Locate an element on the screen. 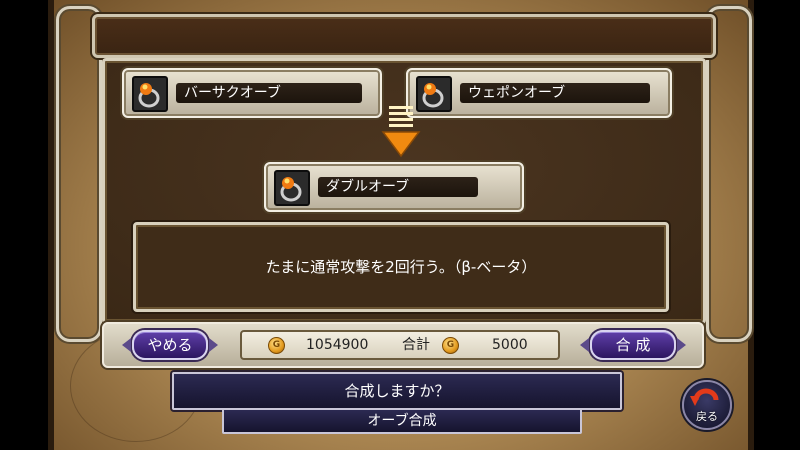 The image size is (800, 450). orb-description: たまに通常攻撃を2回行う。（β-ベータ） is located at coordinates (401, 267).